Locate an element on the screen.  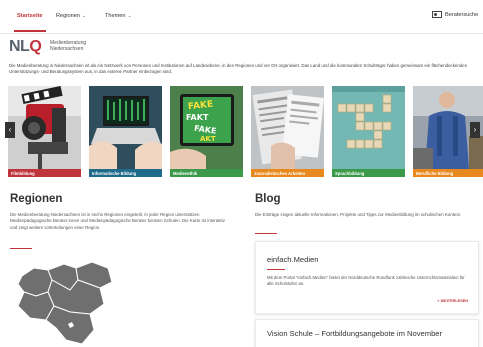
active-nav-indicator is located at coordinates (30, 31).